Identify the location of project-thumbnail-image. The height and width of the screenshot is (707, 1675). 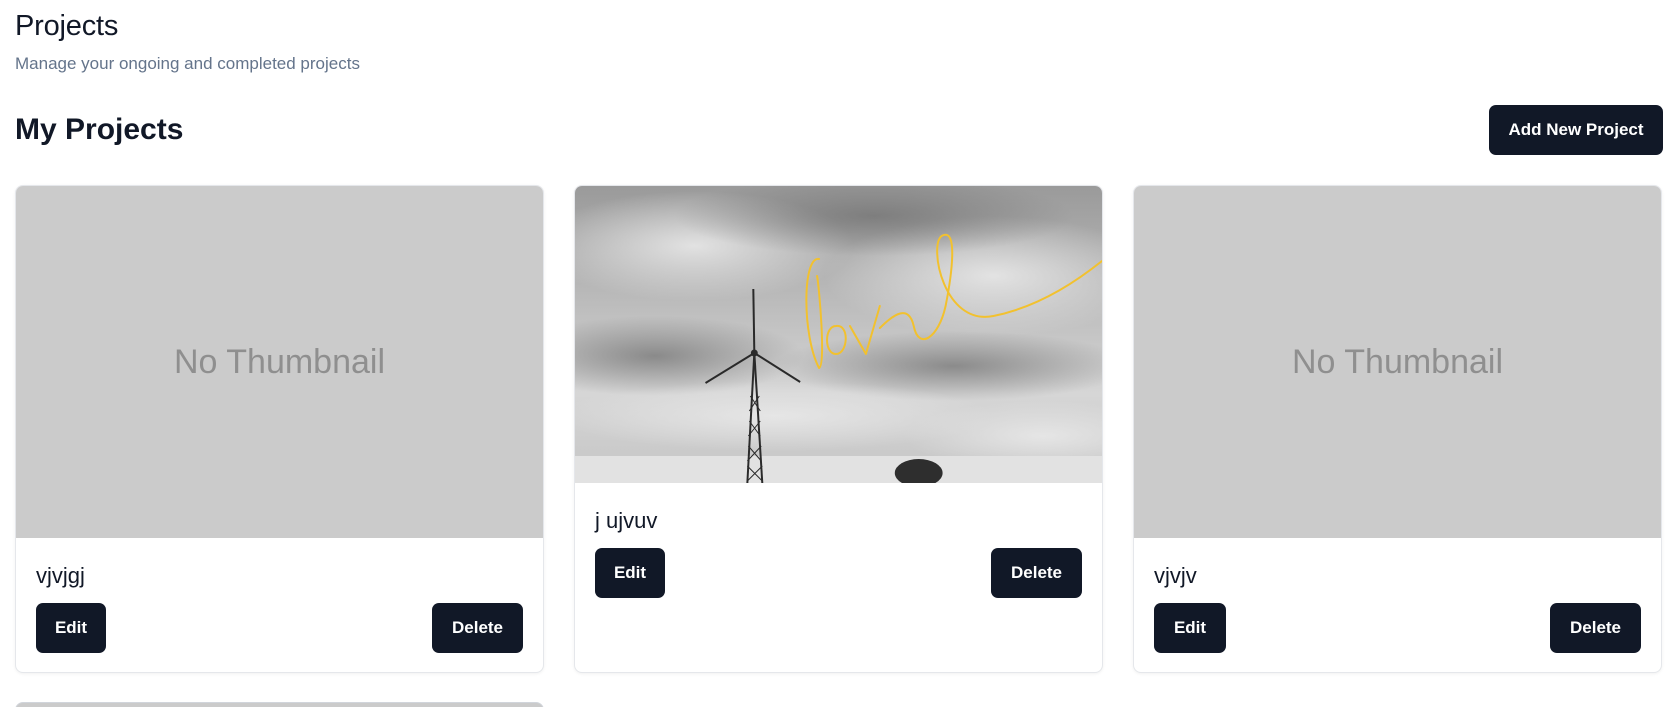
(838, 334).